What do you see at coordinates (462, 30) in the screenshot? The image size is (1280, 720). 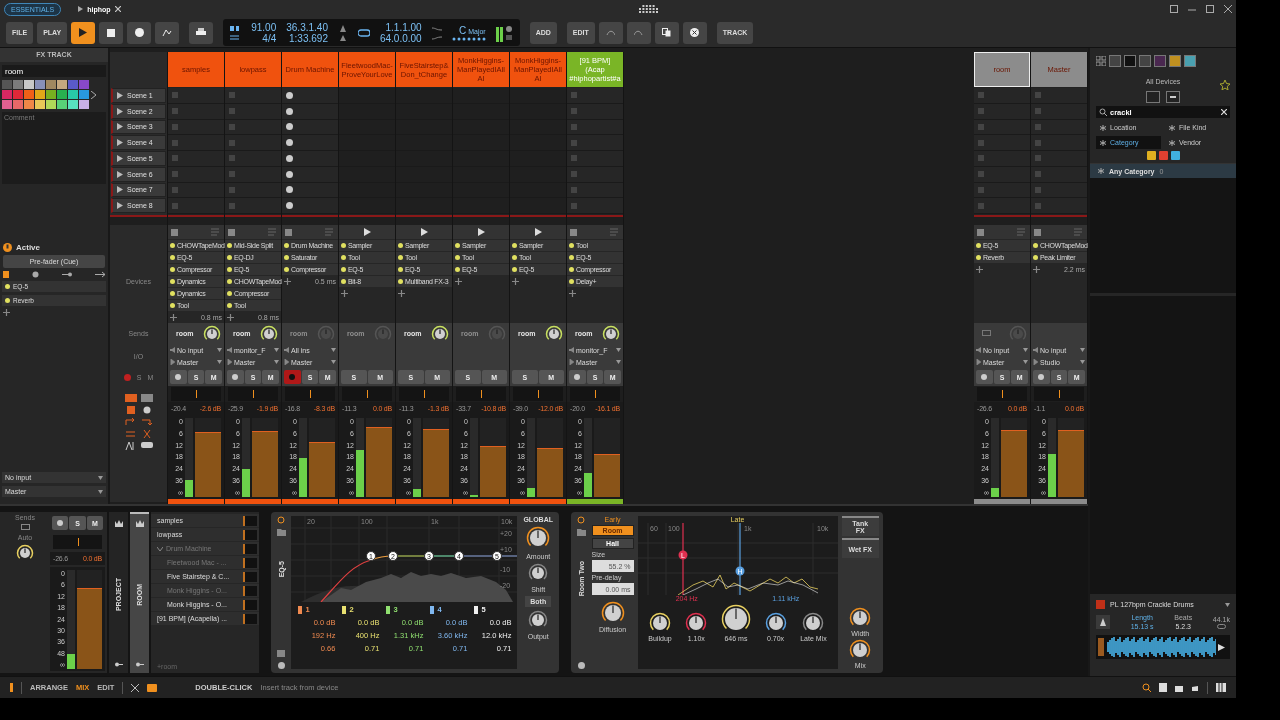 I see `key-root: C` at bounding box center [462, 30].